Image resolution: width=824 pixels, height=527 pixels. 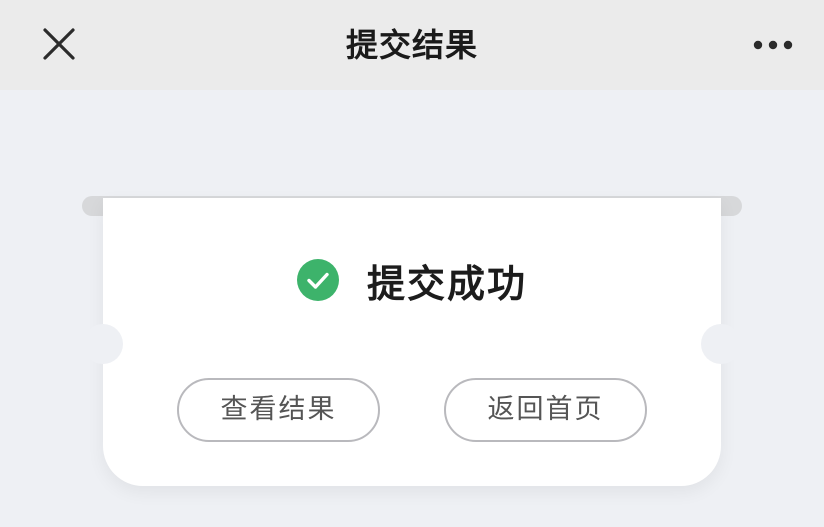 What do you see at coordinates (446, 283) in the screenshot?
I see `status-text: 提交成功` at bounding box center [446, 283].